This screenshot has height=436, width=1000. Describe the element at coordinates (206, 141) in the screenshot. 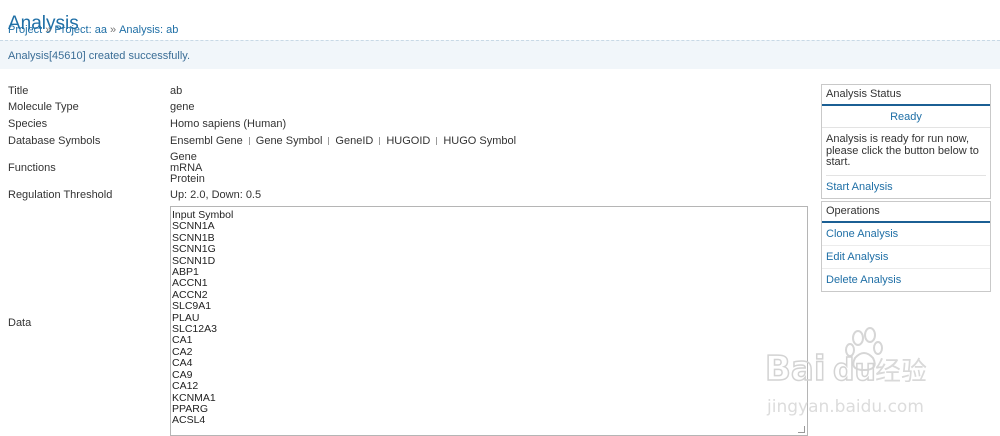

I see `symbol-ensembl-gene: Ensembl Gene` at that location.